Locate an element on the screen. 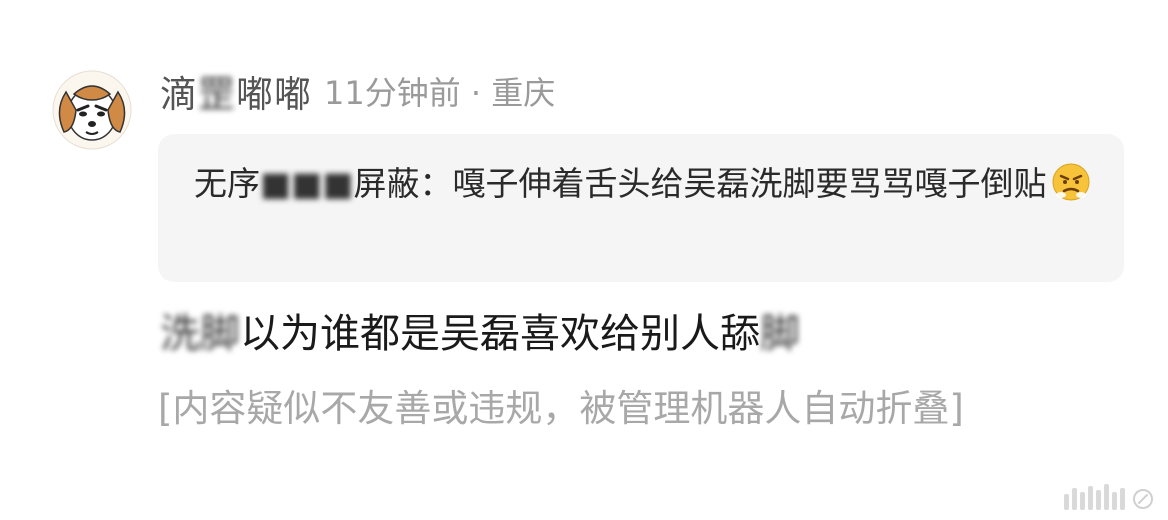 The width and height of the screenshot is (1168, 520). quote-author-suffix: 屏蔽： is located at coordinates (403, 183).